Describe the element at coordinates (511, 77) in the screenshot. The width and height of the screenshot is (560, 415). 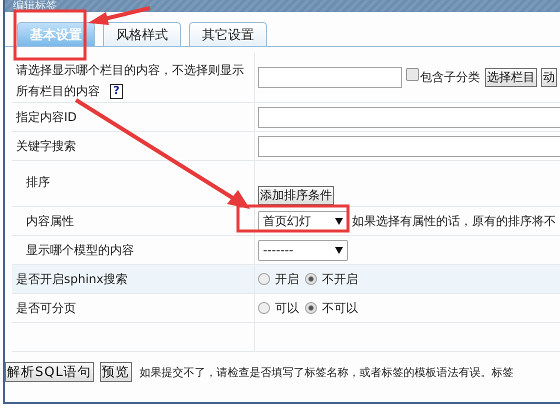
I see `select-button: 选择栏目` at that location.